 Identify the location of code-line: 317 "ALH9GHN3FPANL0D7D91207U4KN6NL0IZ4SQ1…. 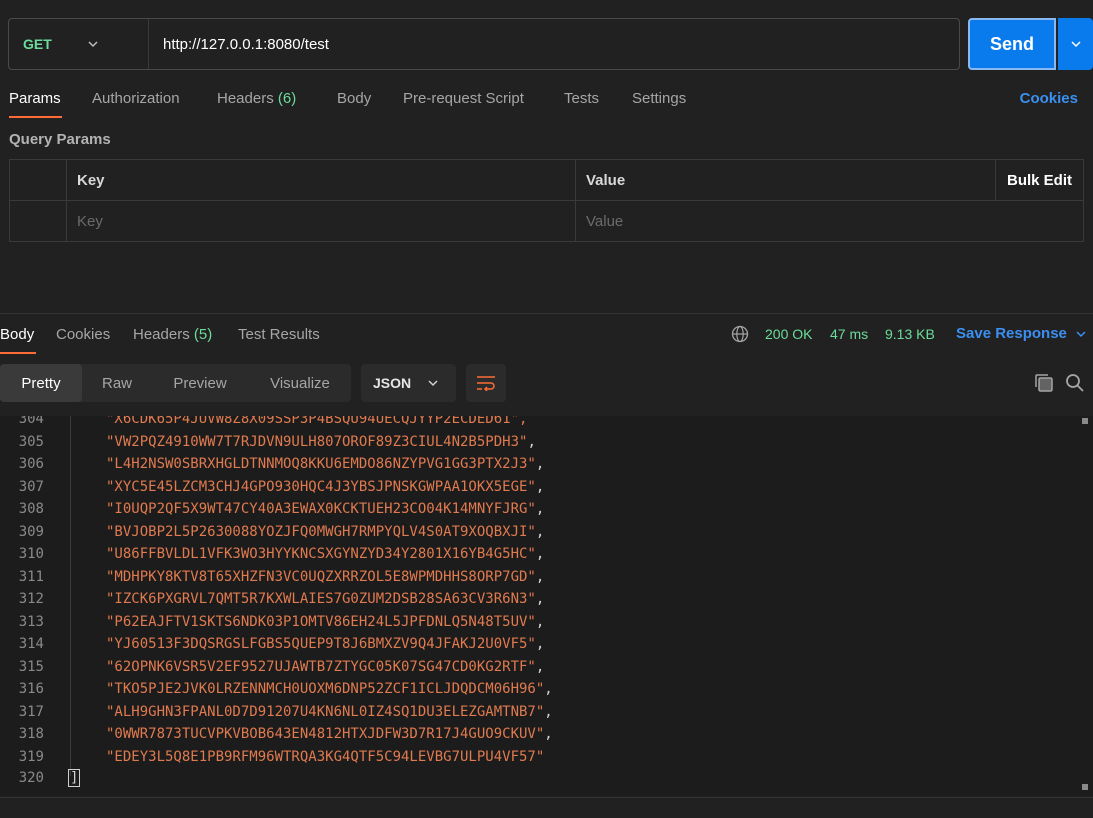
(540, 712).